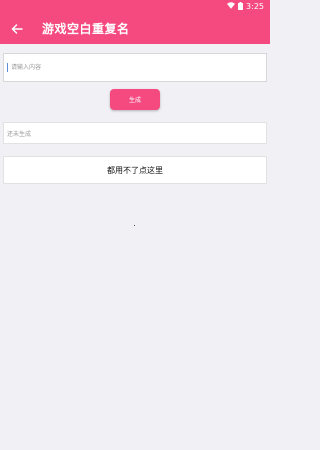 Image resolution: width=320 pixels, height=450 pixels. Describe the element at coordinates (255, 6) in the screenshot. I see `status-time: 3:25` at that location.